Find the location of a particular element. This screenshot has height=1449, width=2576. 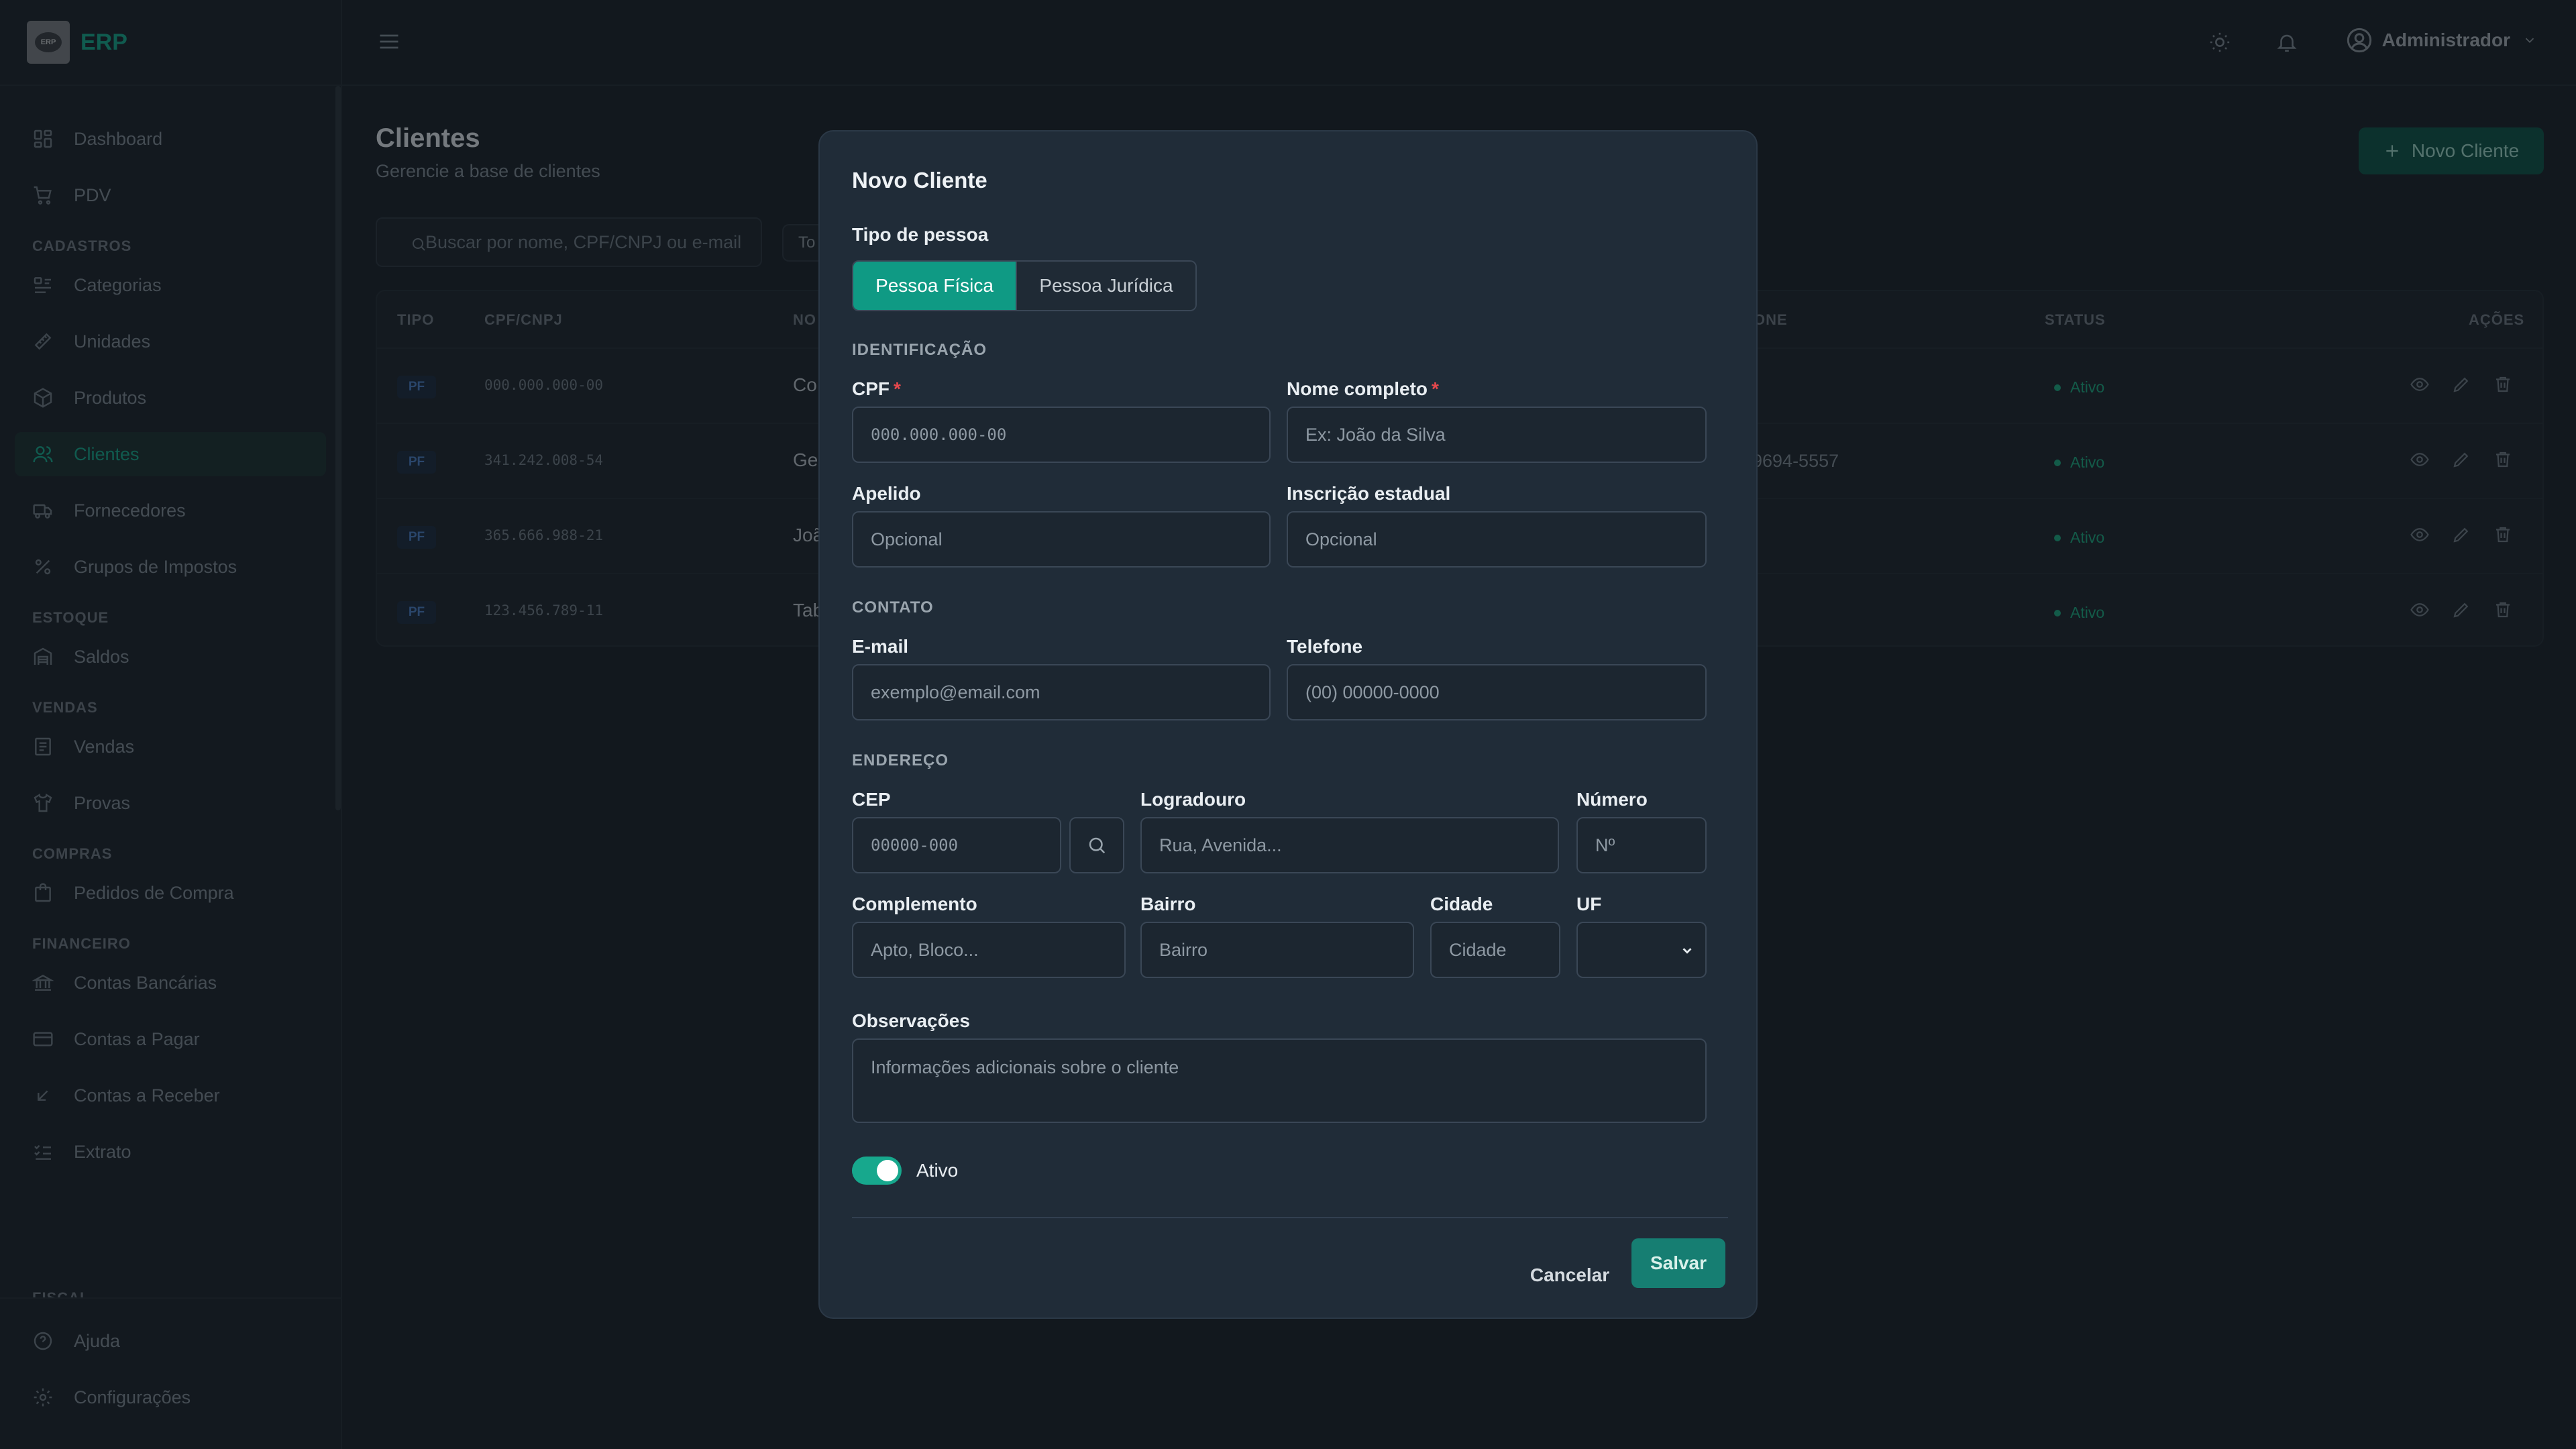

section-identificacao: IDENTIFICAÇÃO is located at coordinates (919, 350).